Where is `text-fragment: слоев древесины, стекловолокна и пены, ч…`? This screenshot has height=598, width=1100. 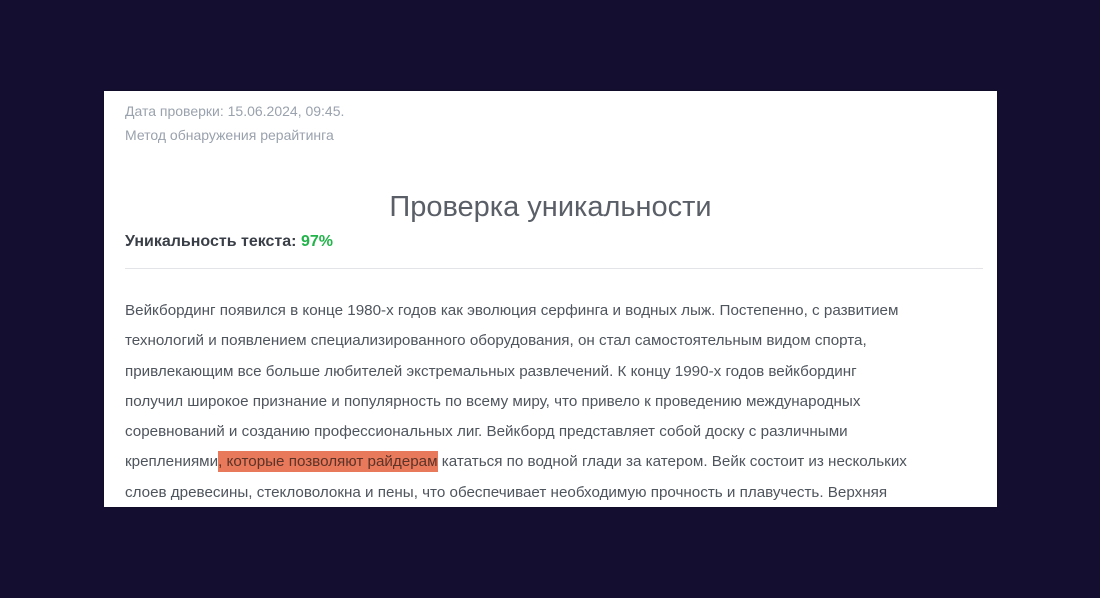
text-fragment: слоев древесины, стекловолокна и пены, ч… is located at coordinates (506, 492).